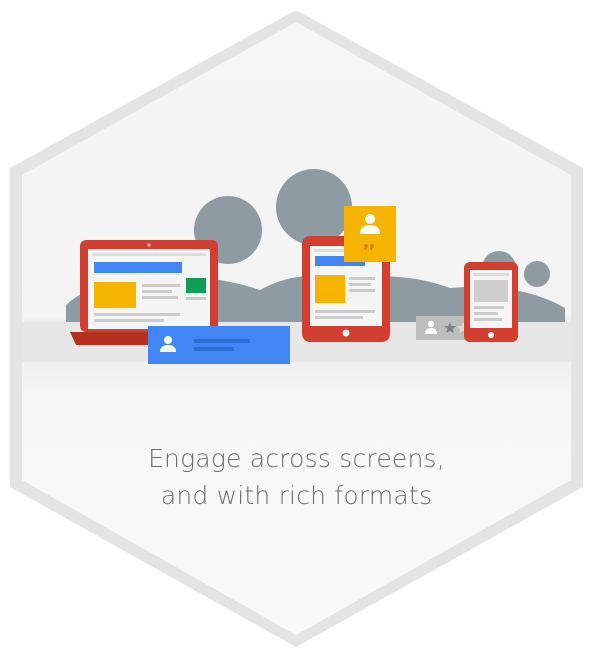  Describe the element at coordinates (370, 234) in the screenshot. I see `quote-card` at that location.